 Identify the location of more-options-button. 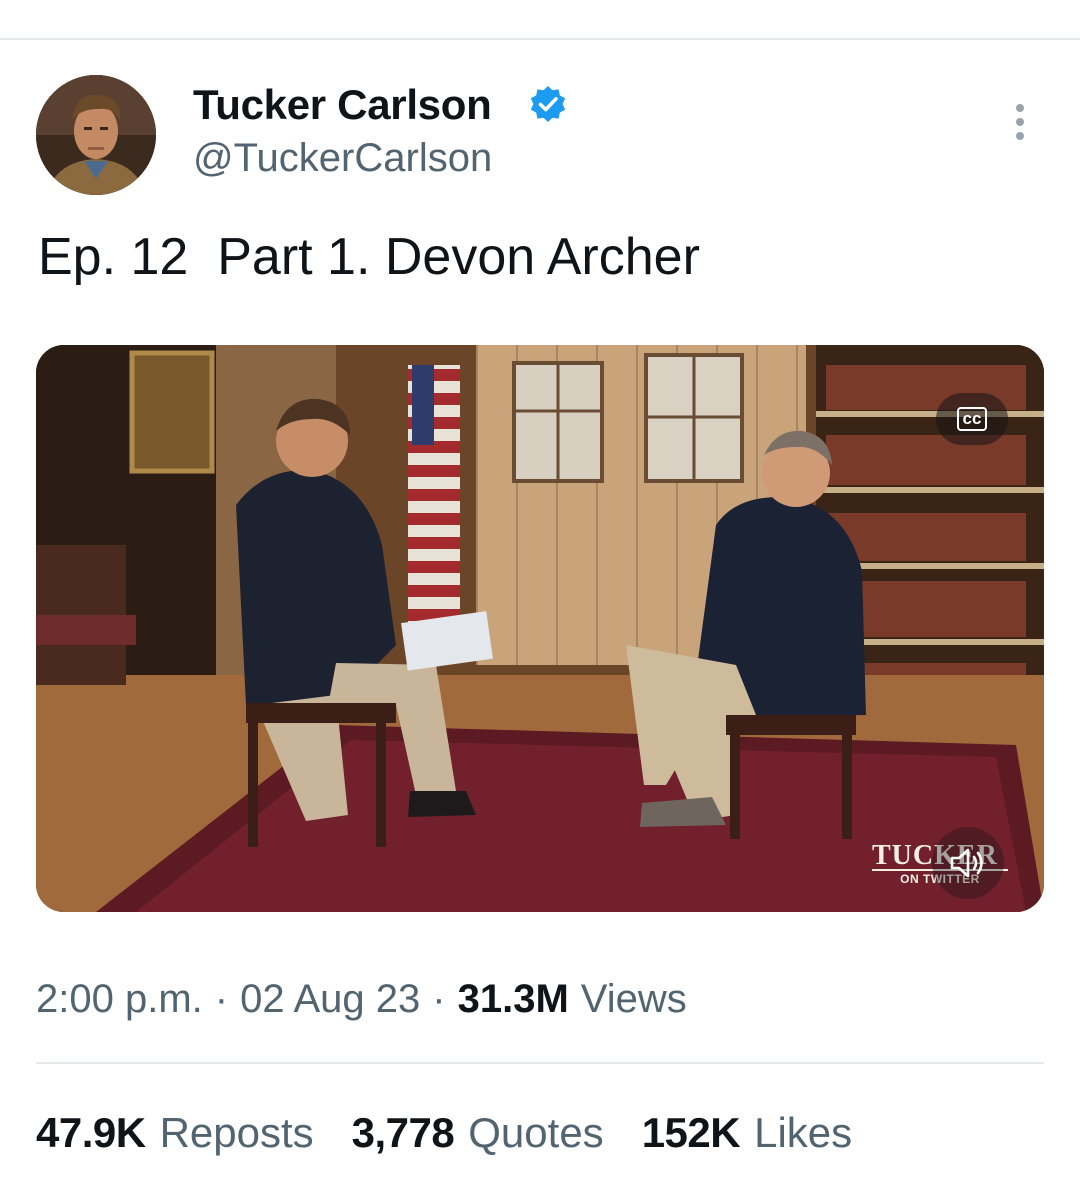
(1020, 122).